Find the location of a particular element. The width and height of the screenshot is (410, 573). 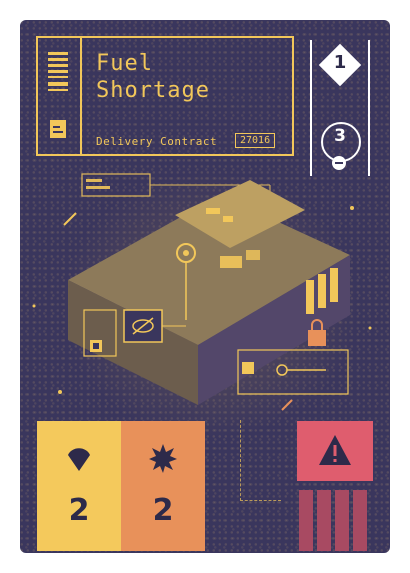

card-header: Fuel Shortage Delivery Contract 27016 is located at coordinates (165, 96).